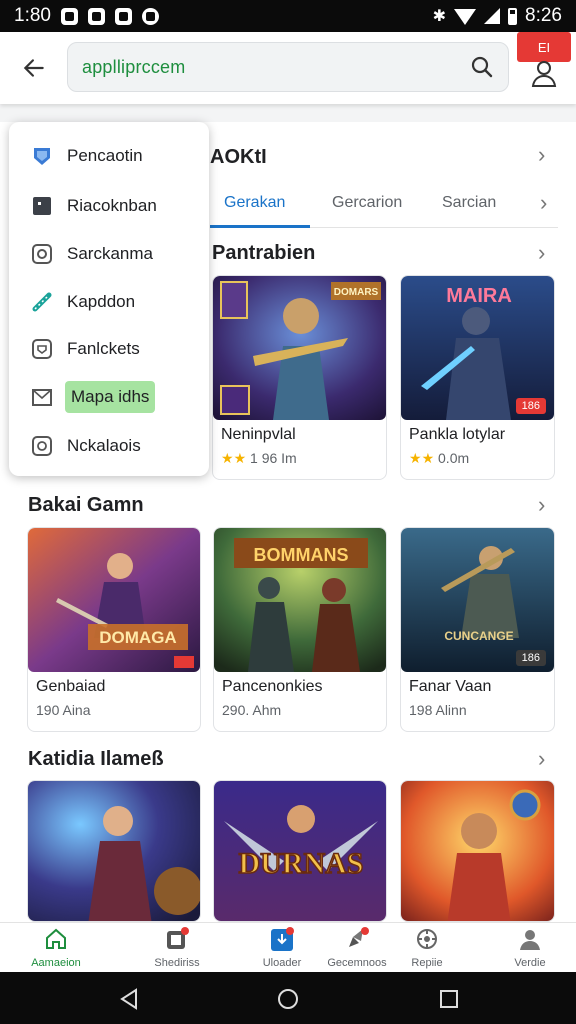 Image resolution: width=576 pixels, height=1024 pixels. What do you see at coordinates (42, 302) in the screenshot?
I see `link-icon` at bounding box center [42, 302].